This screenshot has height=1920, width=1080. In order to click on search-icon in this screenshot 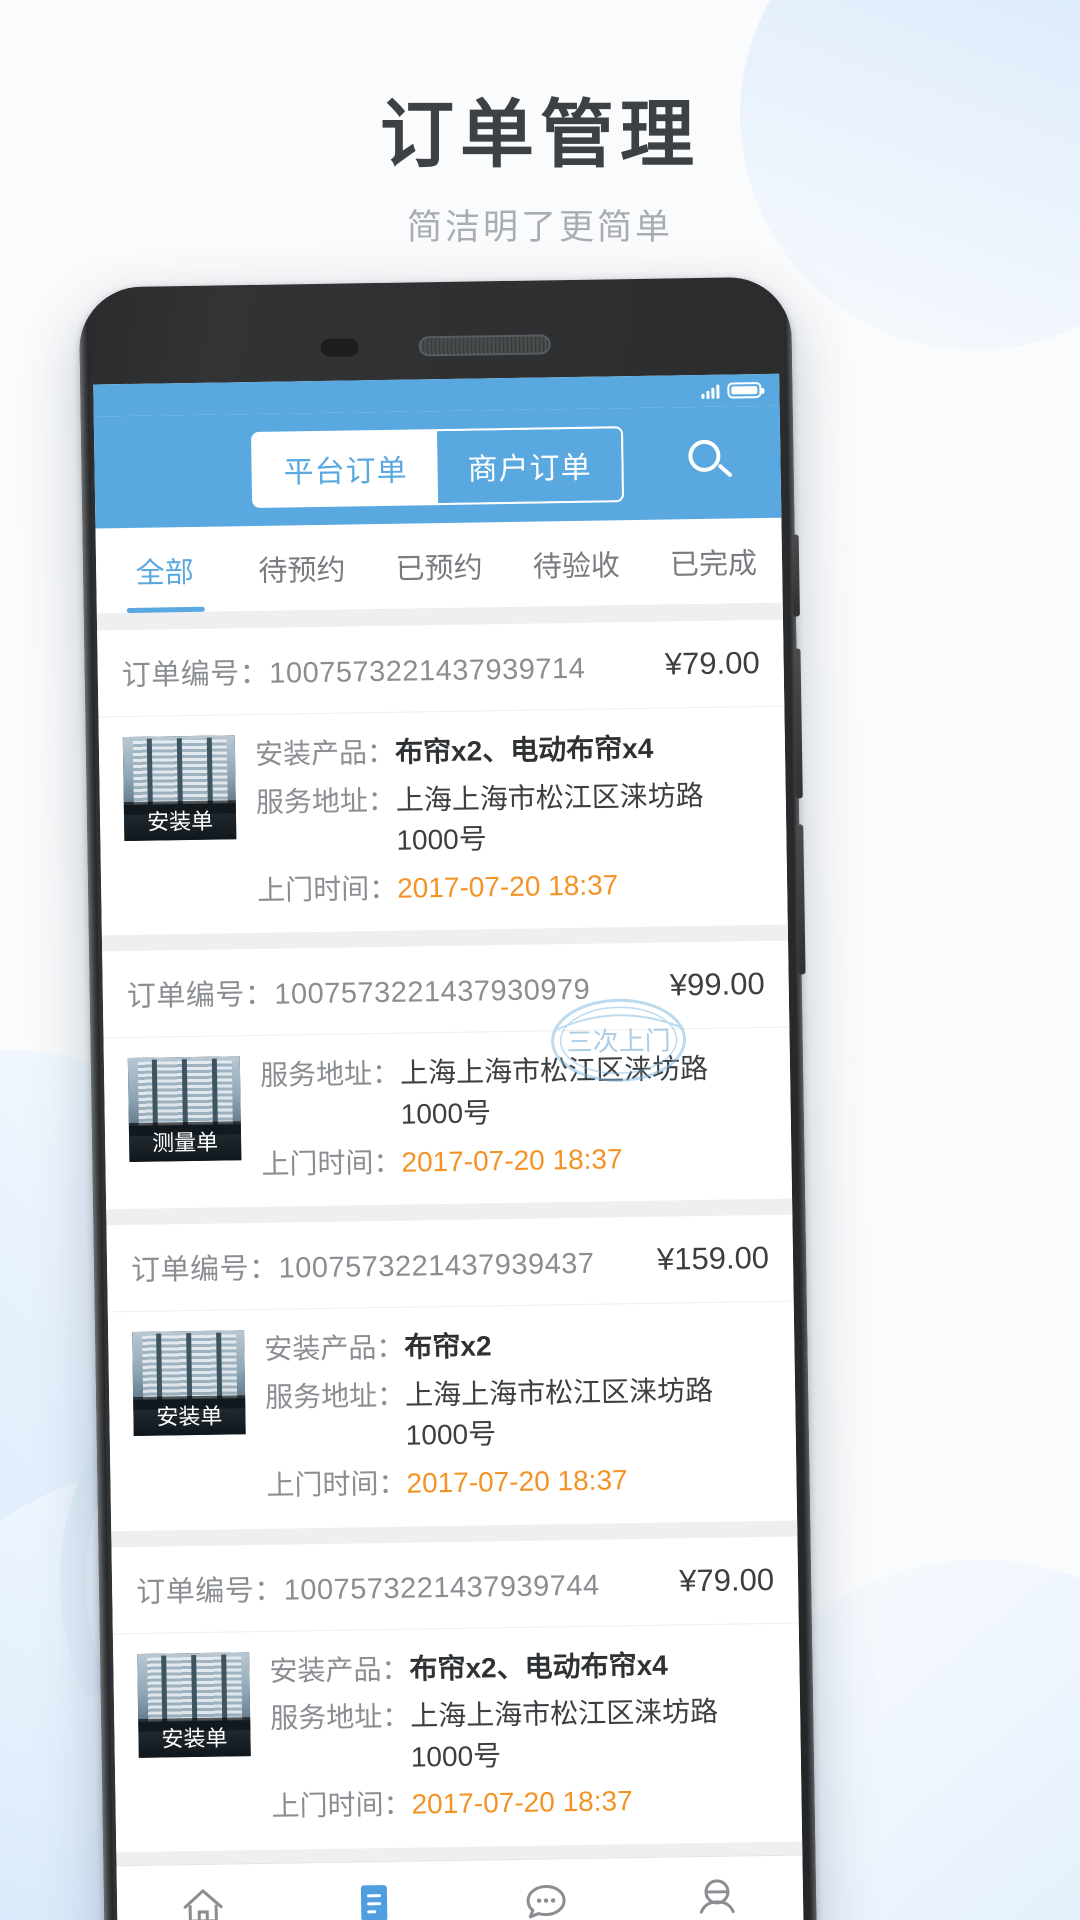, I will do `click(711, 462)`.